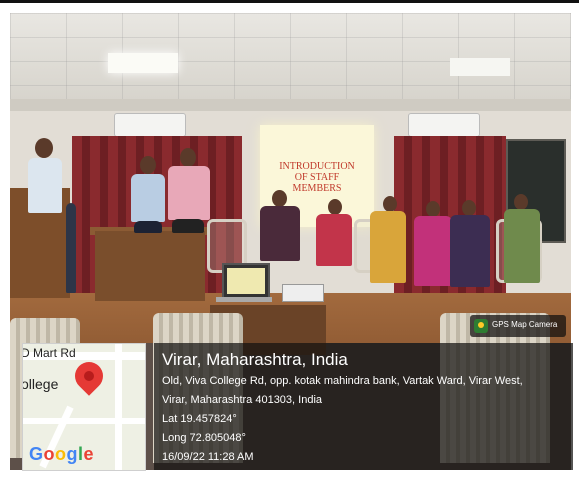 The image size is (579, 482). I want to click on slide-line: OF STAFF, so click(317, 177).